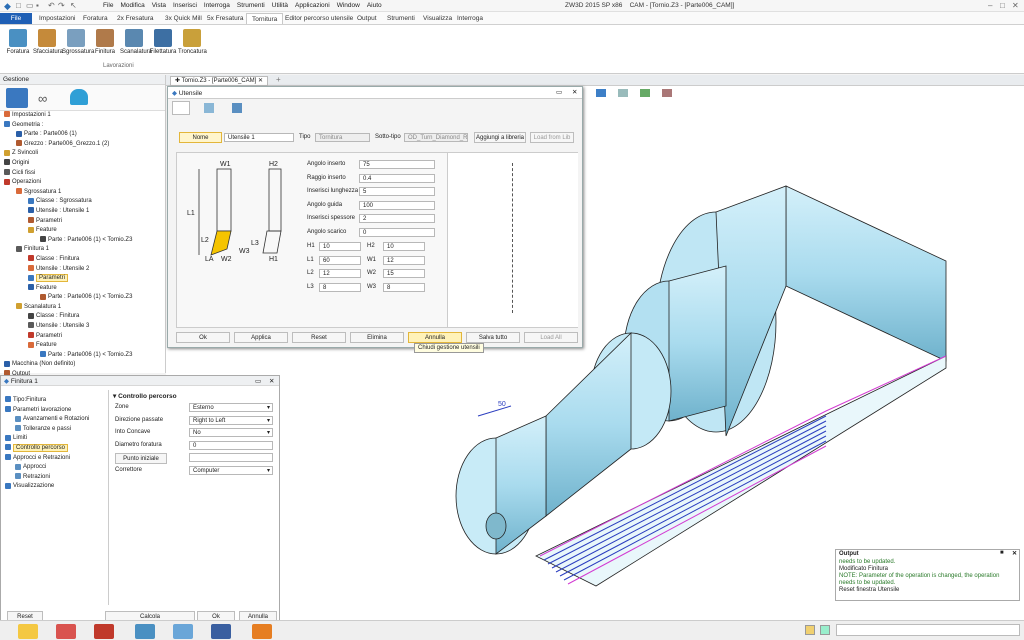 This screenshot has height=640, width=1024. I want to click on ribbon-tab-file: File, so click(16, 18).